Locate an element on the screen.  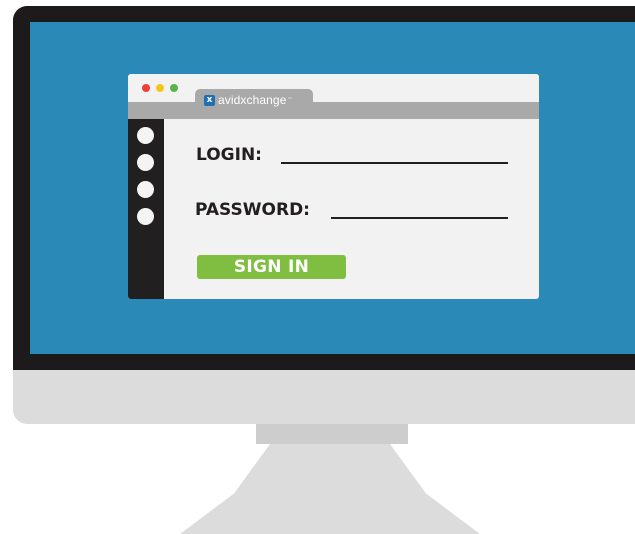
password-field is located at coordinates (419, 218).